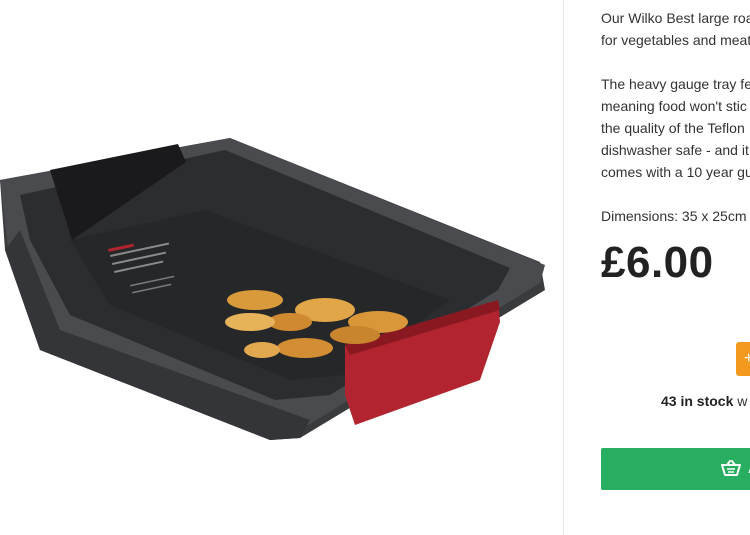 Image resolution: width=750 pixels, height=535 pixels. What do you see at coordinates (657, 262) in the screenshot?
I see `product-price: £6.00` at bounding box center [657, 262].